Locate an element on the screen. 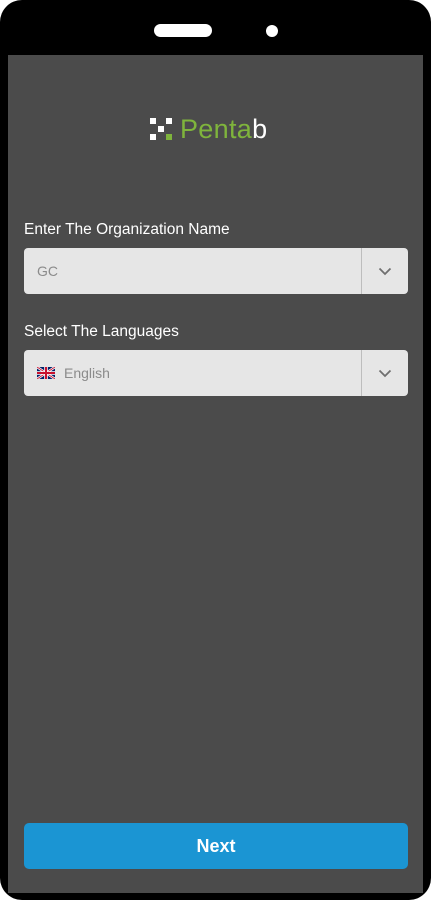  logo-brand-suffix: b is located at coordinates (260, 128).